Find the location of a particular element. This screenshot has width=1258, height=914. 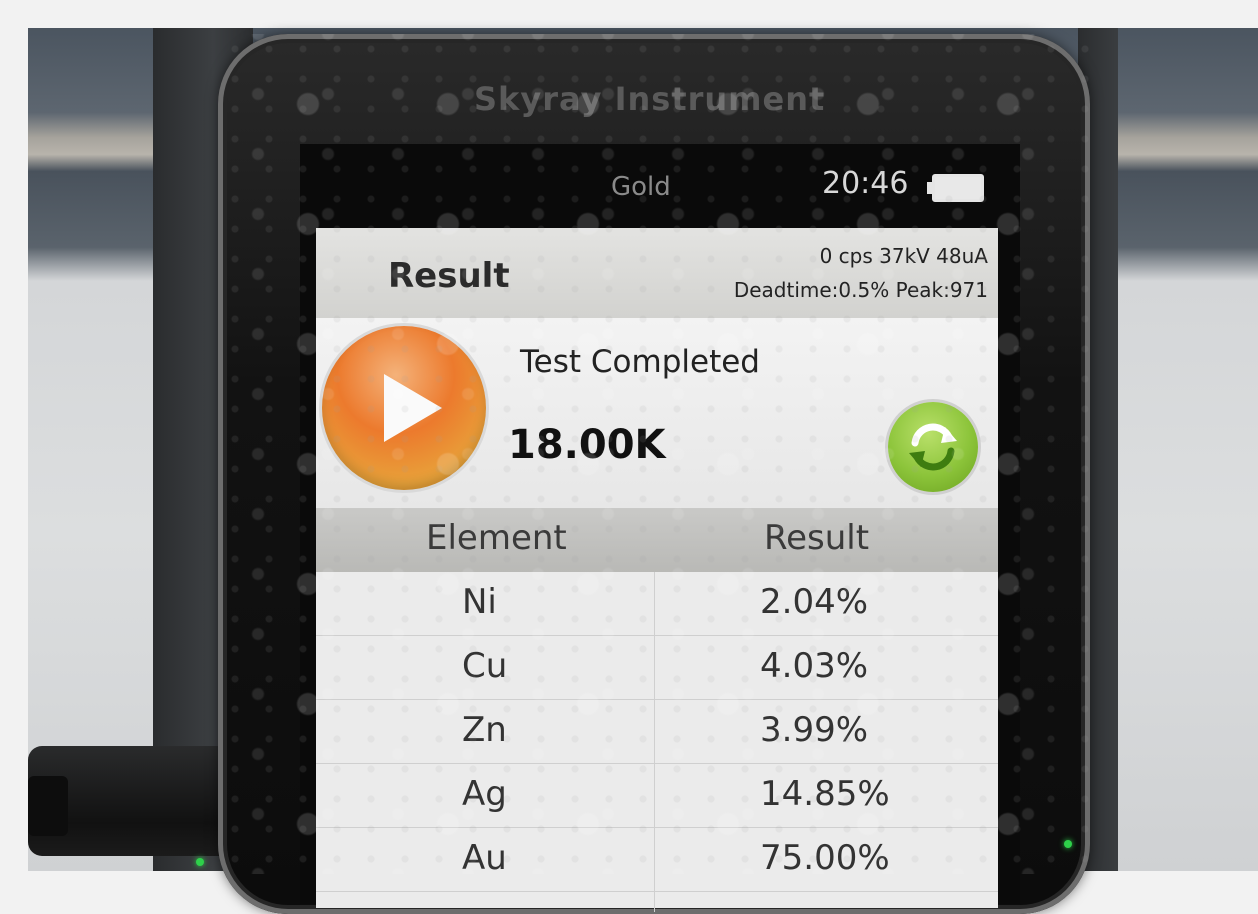

start-test-button is located at coordinates (404, 408).